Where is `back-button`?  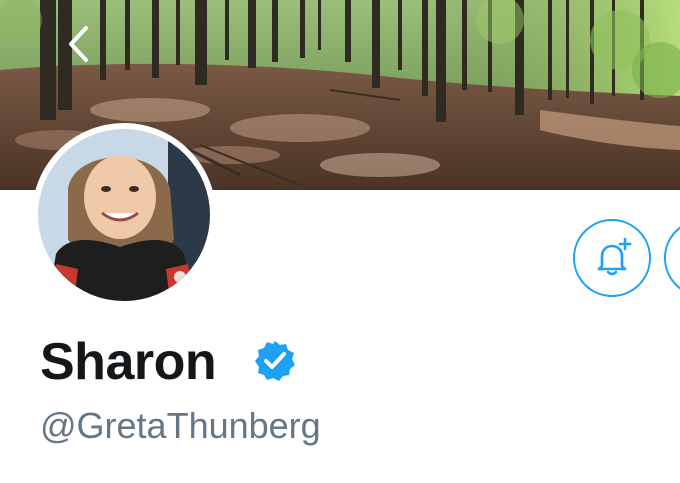
back-button is located at coordinates (78, 44).